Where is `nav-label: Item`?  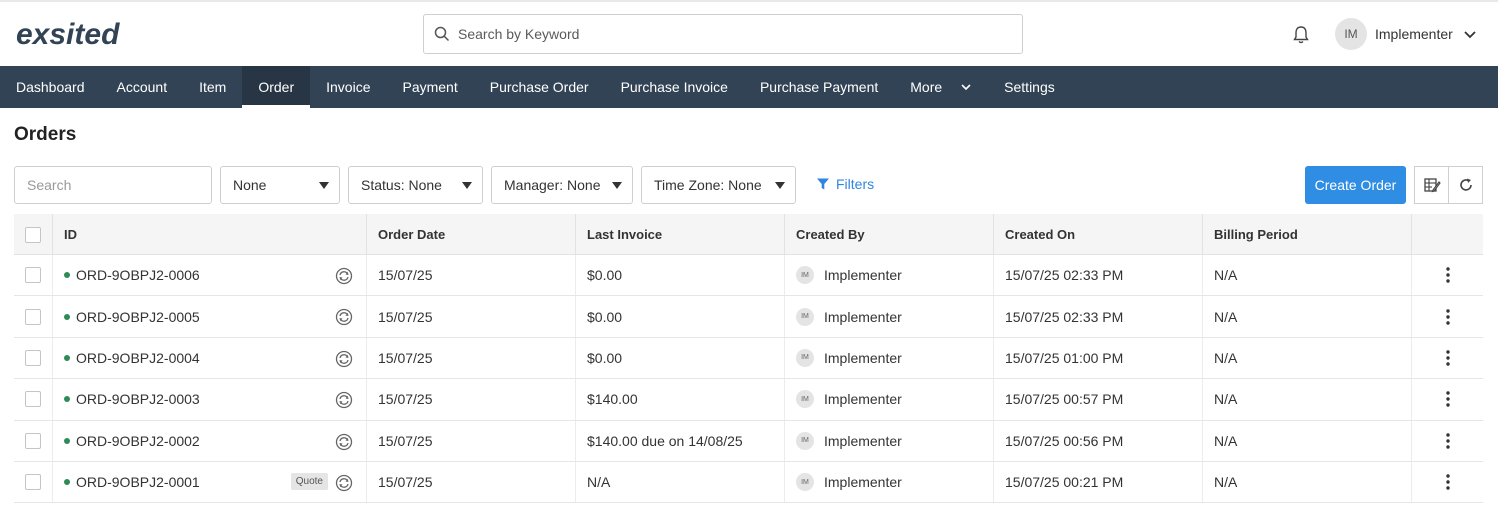
nav-label: Item is located at coordinates (213, 87).